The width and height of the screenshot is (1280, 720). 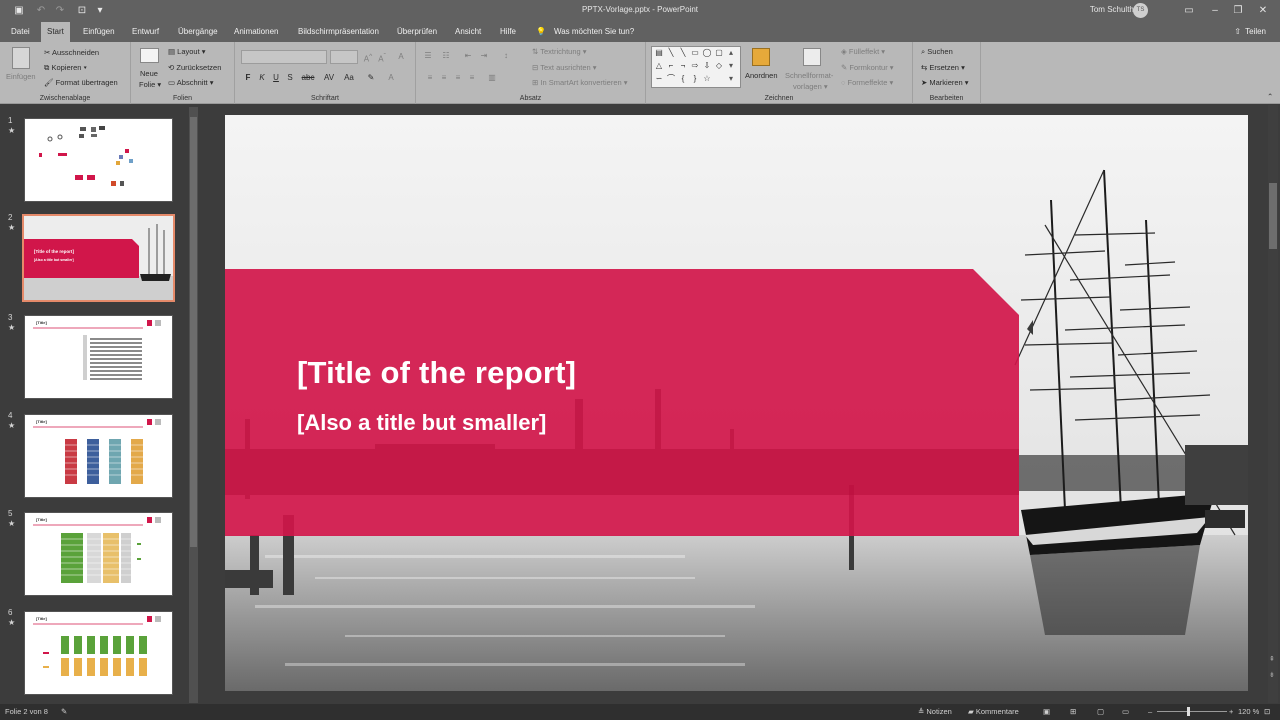 What do you see at coordinates (564, 67) in the screenshot?
I see `align-text-button: ⊟ Text ausrichten ▾` at bounding box center [564, 67].